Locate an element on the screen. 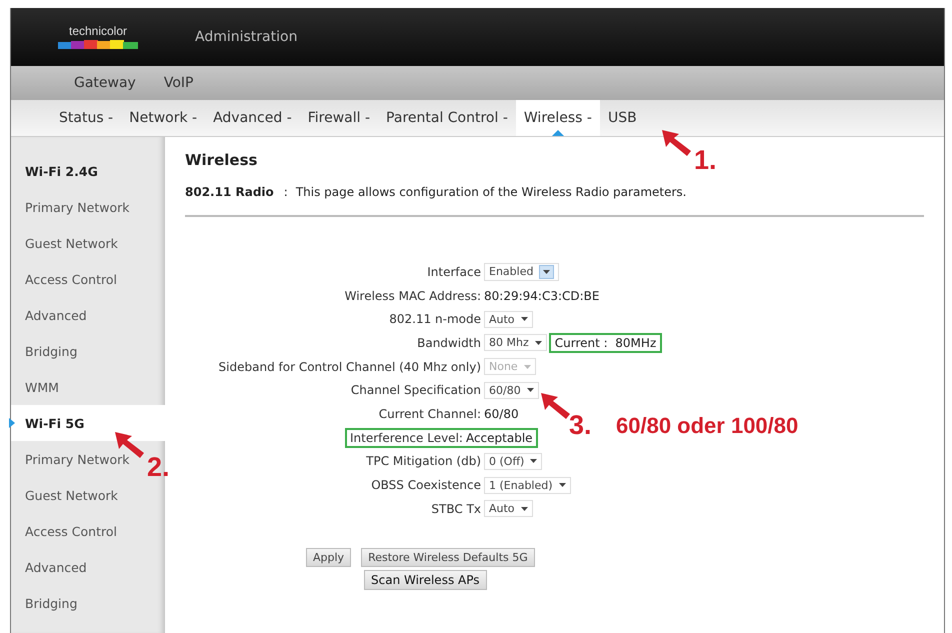 This screenshot has height=633, width=952. field-label: Interface is located at coordinates (453, 271).